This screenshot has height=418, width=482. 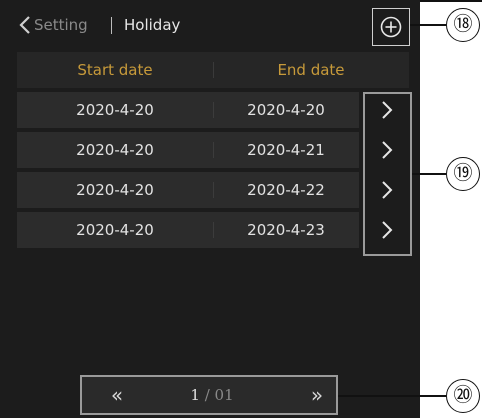 I want to click on end-date-cell: 2020-4-21, so click(x=286, y=150).